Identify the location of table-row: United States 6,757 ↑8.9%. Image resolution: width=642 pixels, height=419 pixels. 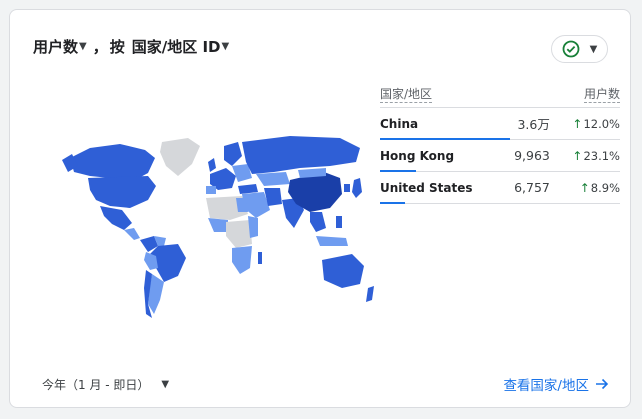
(500, 188).